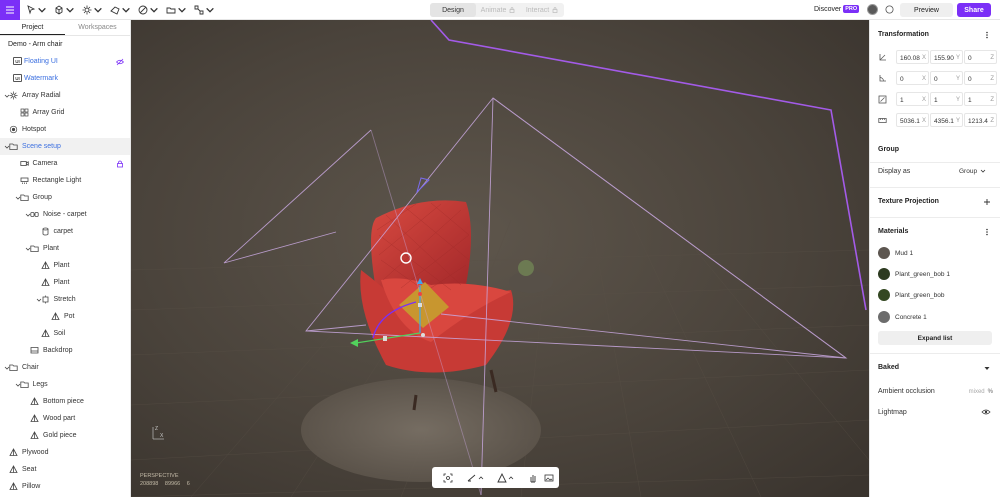 The image size is (1000, 497). Describe the element at coordinates (65, 333) in the screenshot. I see `tree-item: Soil` at that location.